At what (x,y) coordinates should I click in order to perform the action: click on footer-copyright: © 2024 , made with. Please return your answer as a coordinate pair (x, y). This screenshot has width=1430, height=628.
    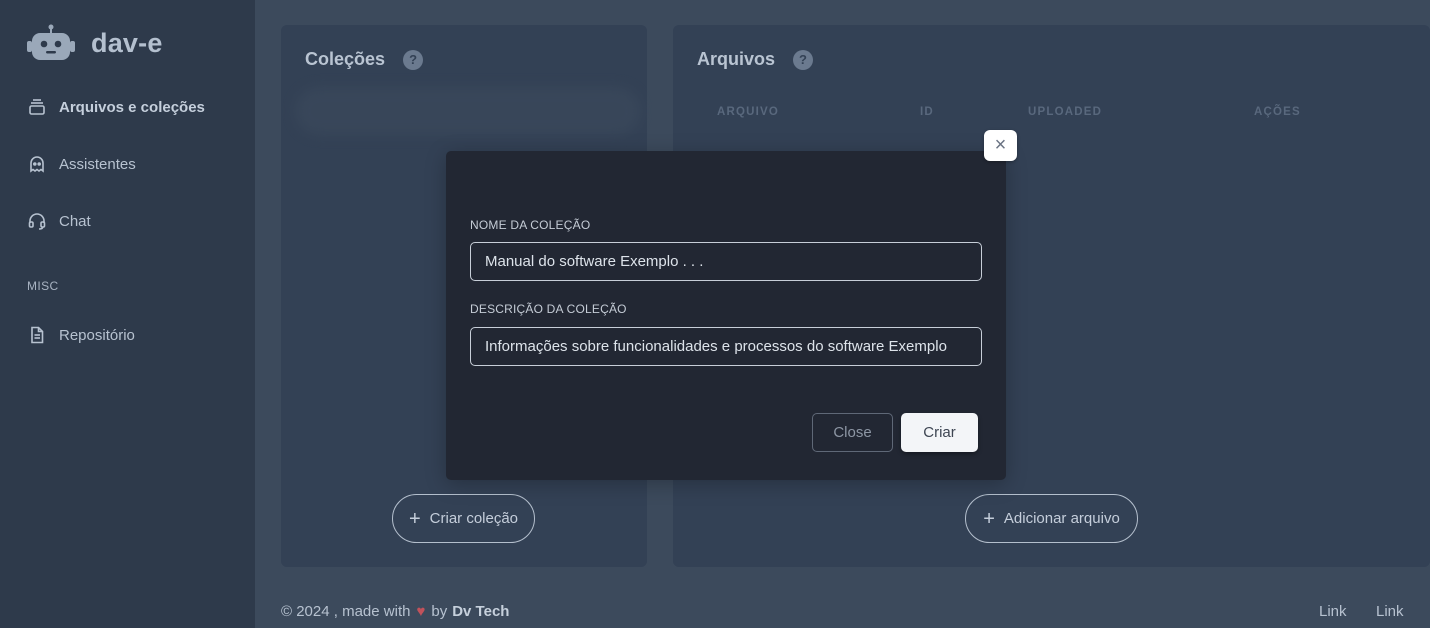
    Looking at the image, I should click on (346, 611).